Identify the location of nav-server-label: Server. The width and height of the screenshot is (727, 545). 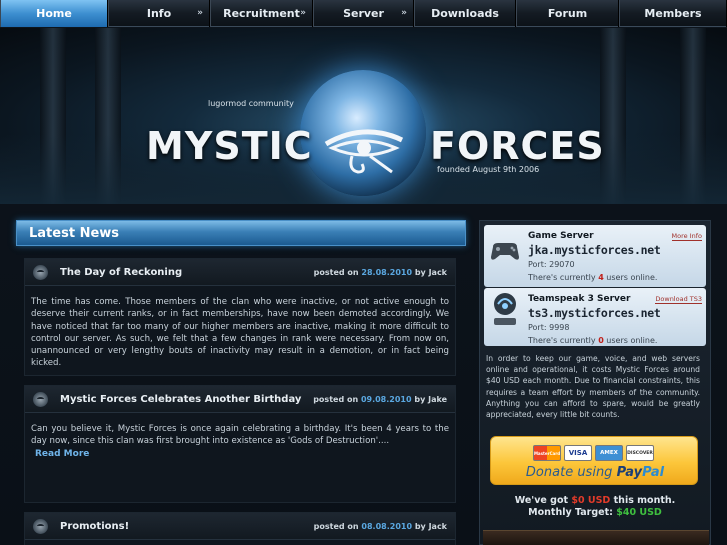
(363, 13).